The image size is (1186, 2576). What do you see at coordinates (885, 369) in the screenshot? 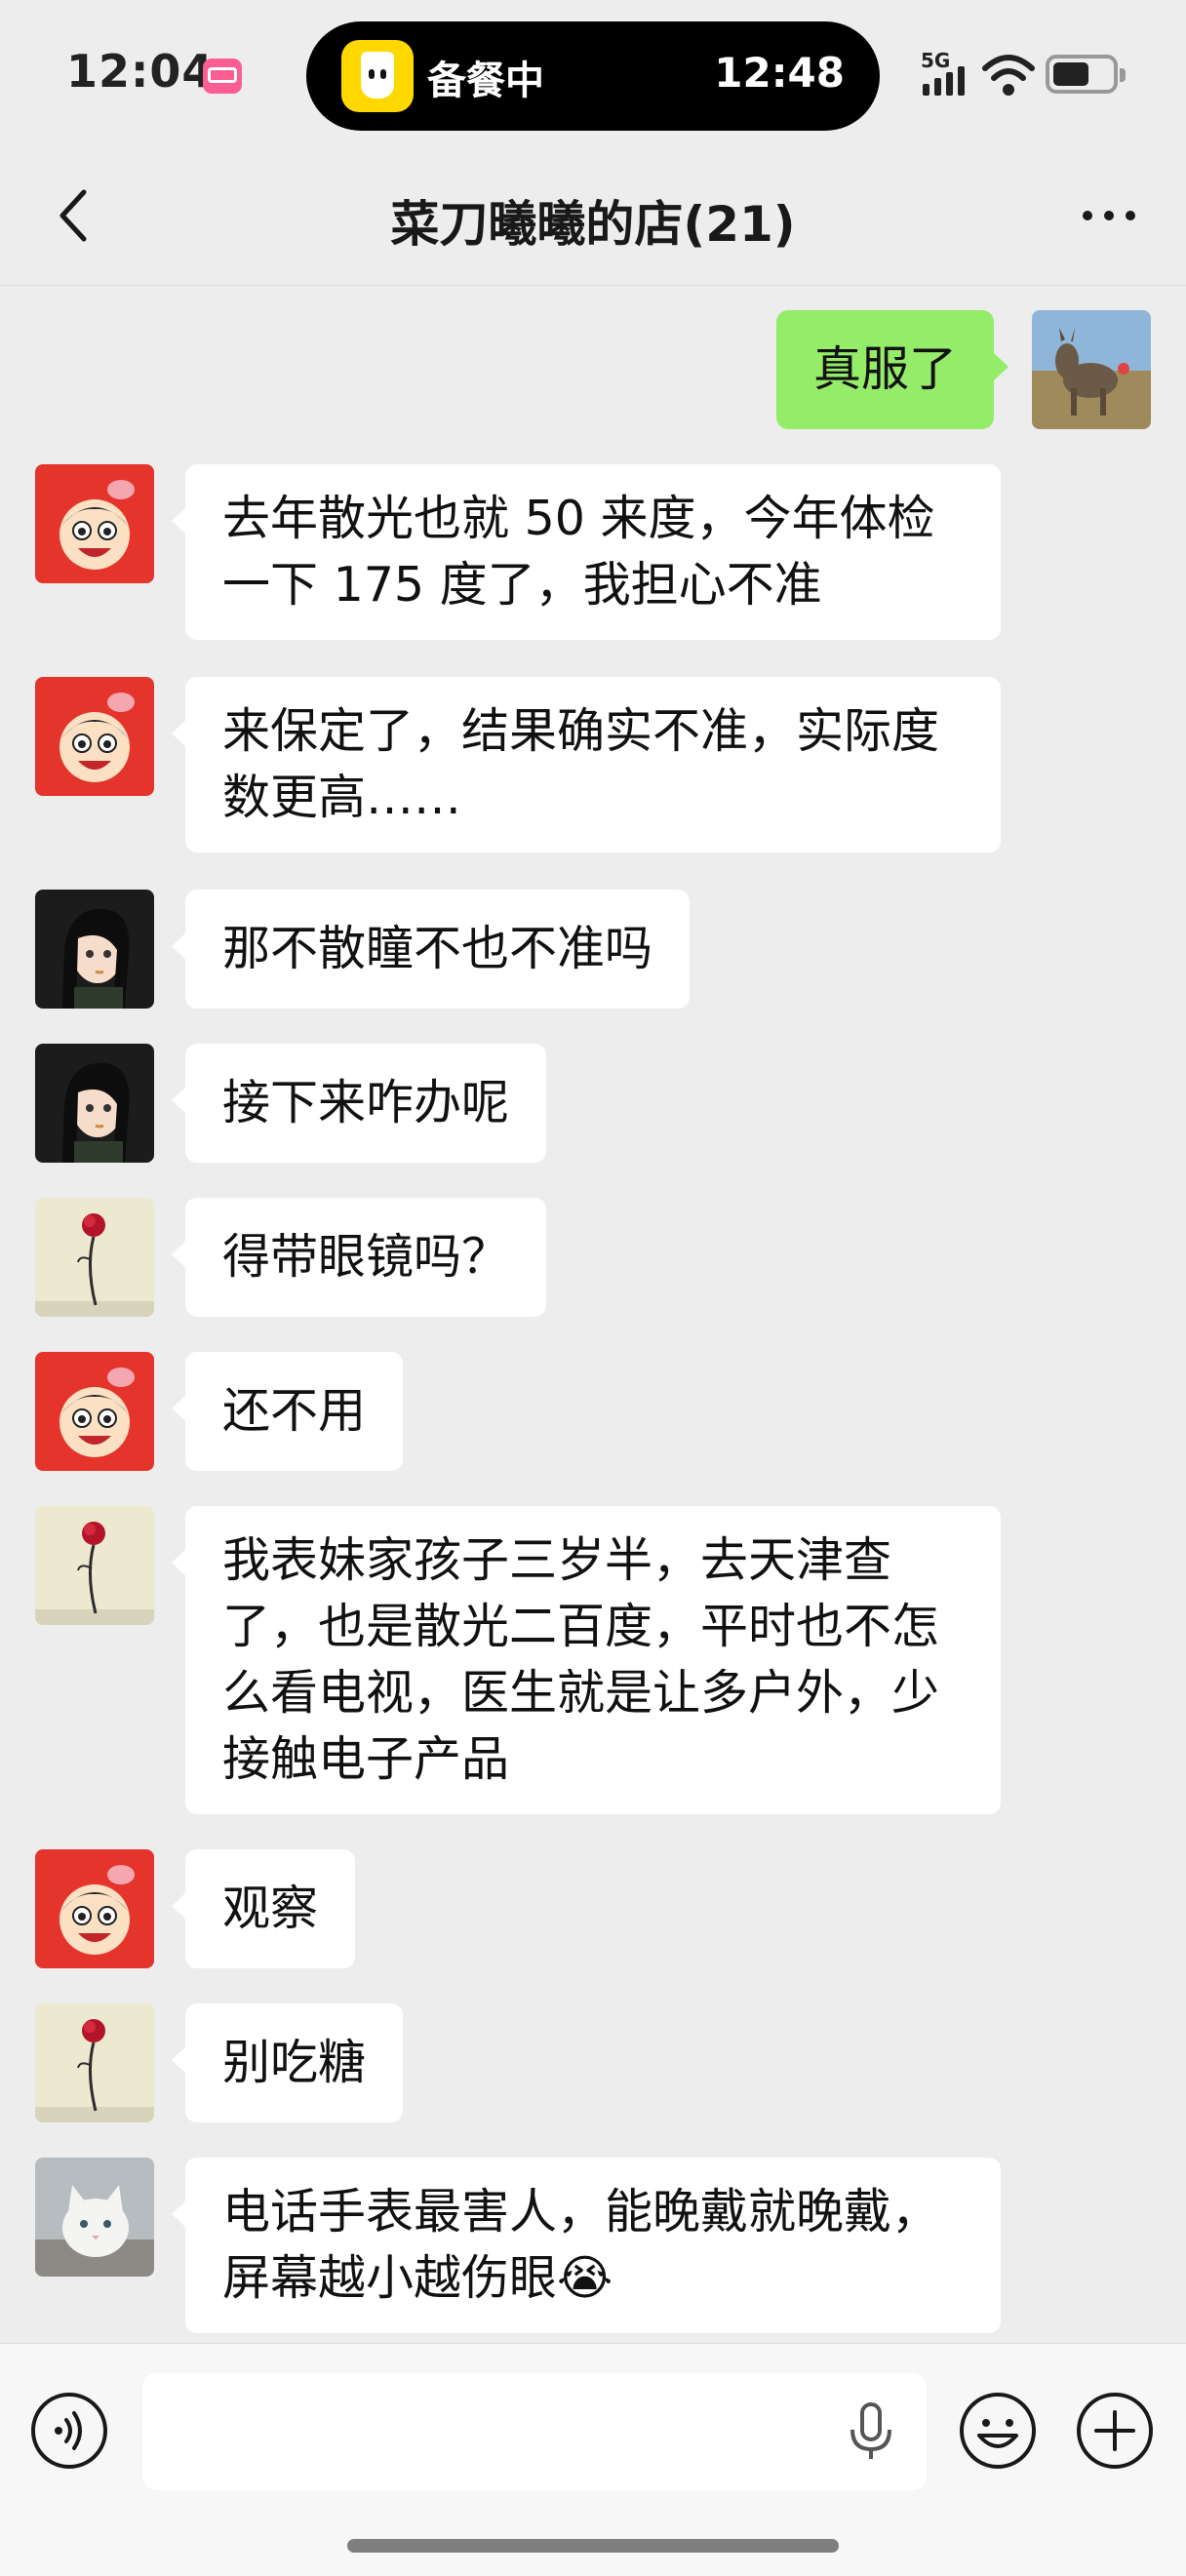
I see `message-text: 真服了` at bounding box center [885, 369].